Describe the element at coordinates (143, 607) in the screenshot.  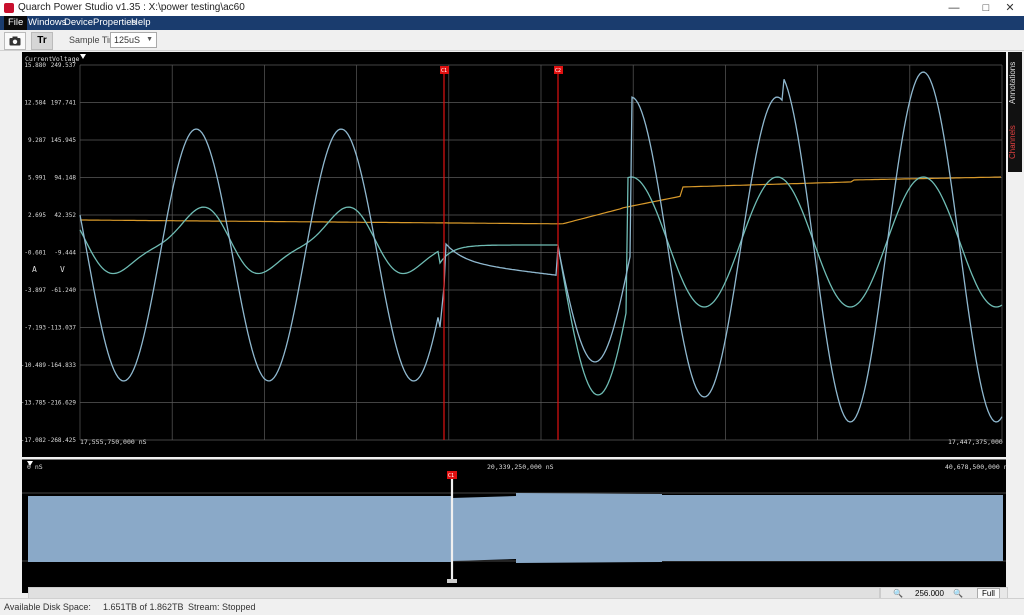
I see `disk-space-value: 1.651TB of 1.862TB` at that location.